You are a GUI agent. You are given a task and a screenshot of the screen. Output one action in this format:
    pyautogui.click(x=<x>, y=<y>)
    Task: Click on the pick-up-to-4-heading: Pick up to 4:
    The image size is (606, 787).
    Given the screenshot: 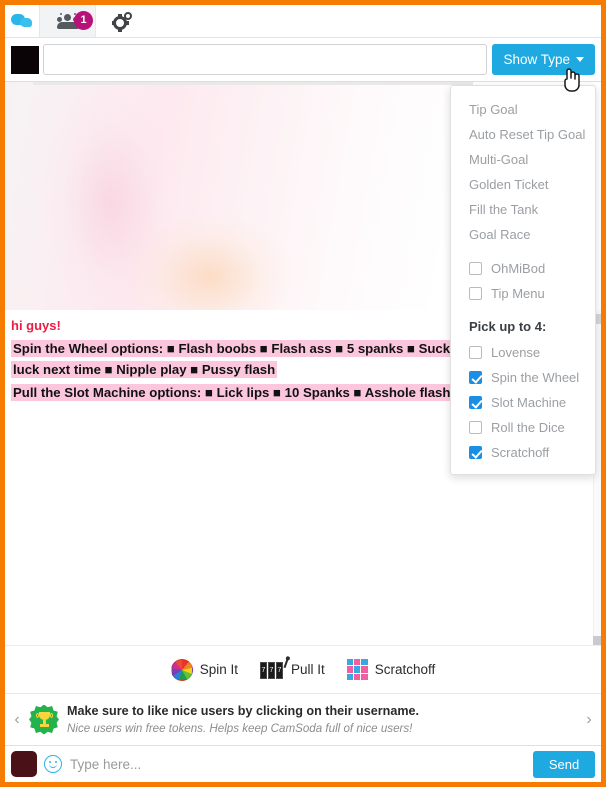 What is the action you would take?
    pyautogui.click(x=508, y=326)
    